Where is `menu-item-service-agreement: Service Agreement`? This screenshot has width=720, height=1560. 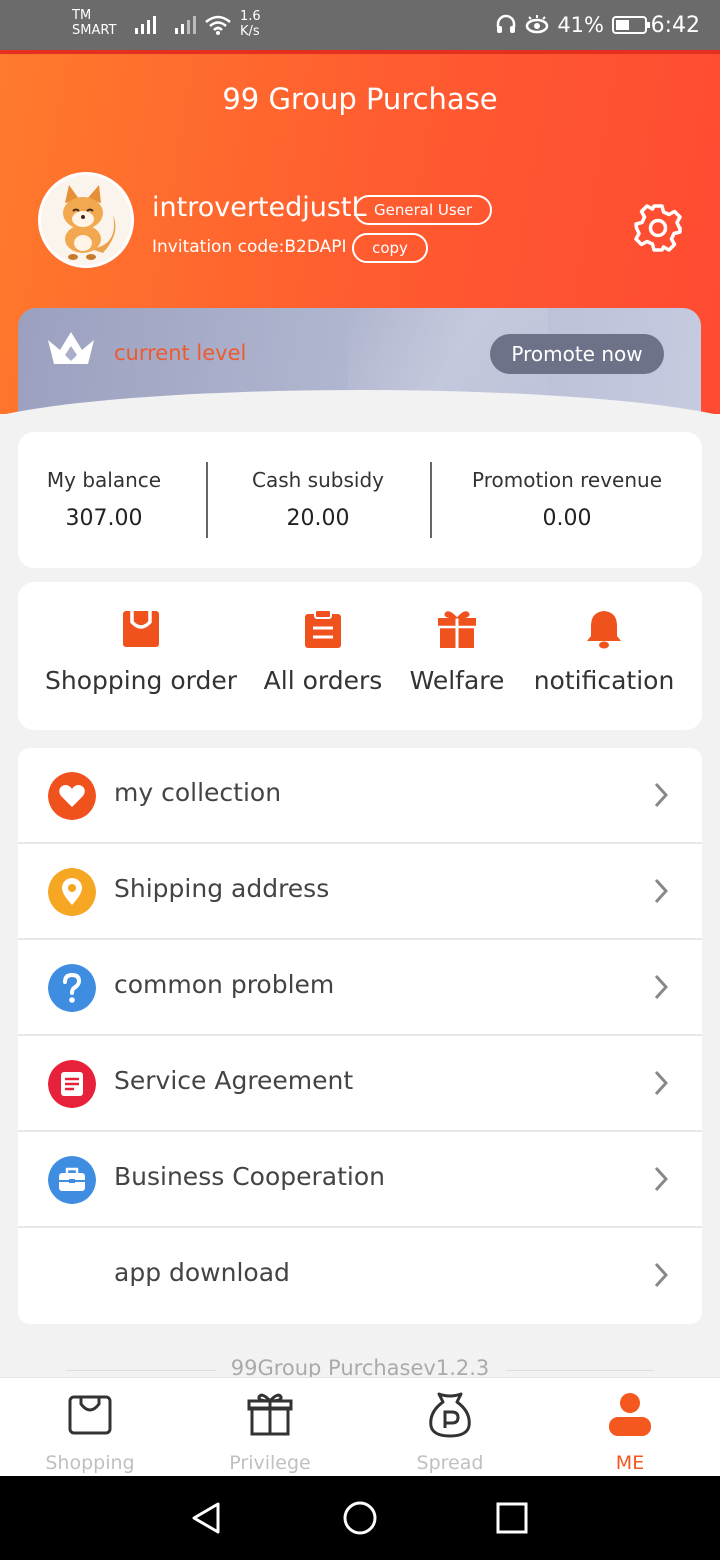 menu-item-service-agreement: Service Agreement is located at coordinates (360, 1084).